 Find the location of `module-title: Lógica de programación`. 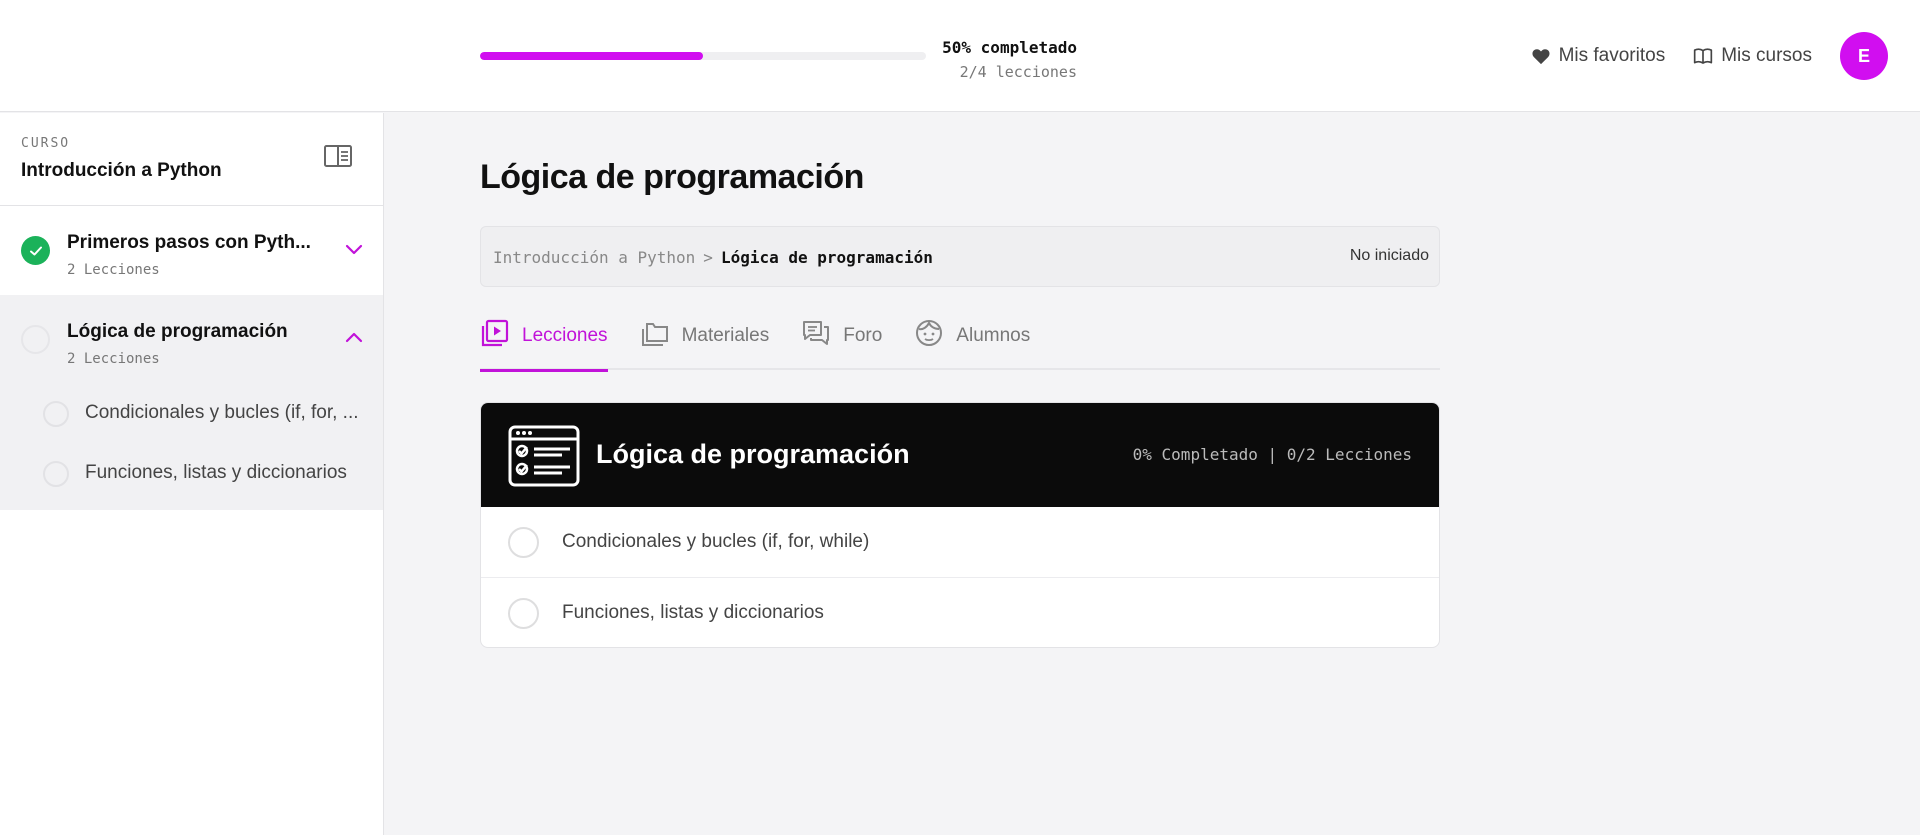

module-title: Lógica de programación is located at coordinates (177, 331).